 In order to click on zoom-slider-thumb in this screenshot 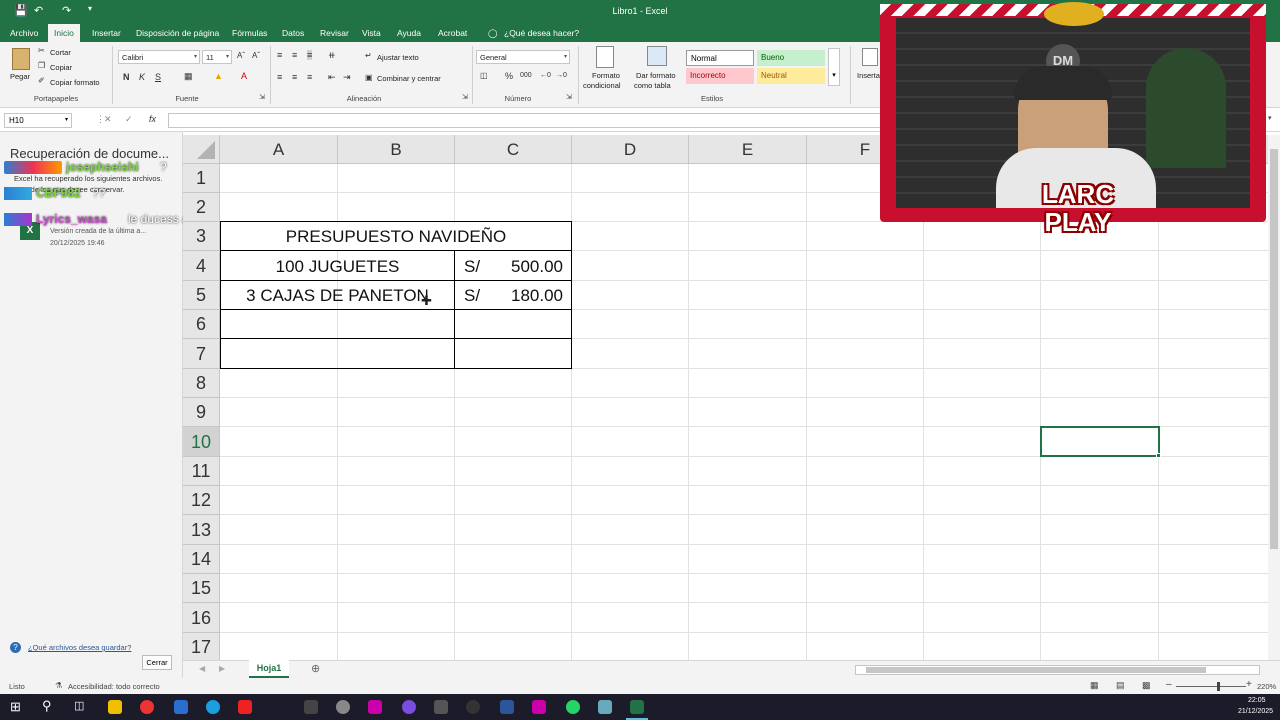, I will do `click(1218, 686)`.